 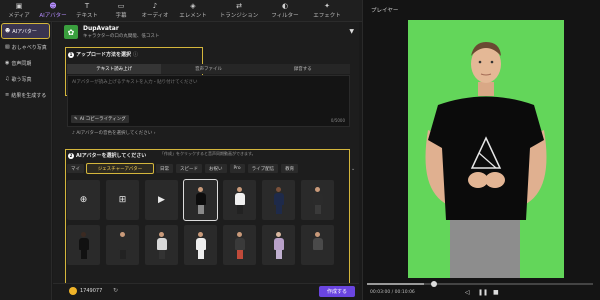 What do you see at coordinates (26, 161) in the screenshot?
I see `sidebar: ☻ AIアバター ▧ おしゃべり写真 ◉ 音声同期 ♫ 歌う写真 ≡ 結果を生成する` at bounding box center [26, 161].